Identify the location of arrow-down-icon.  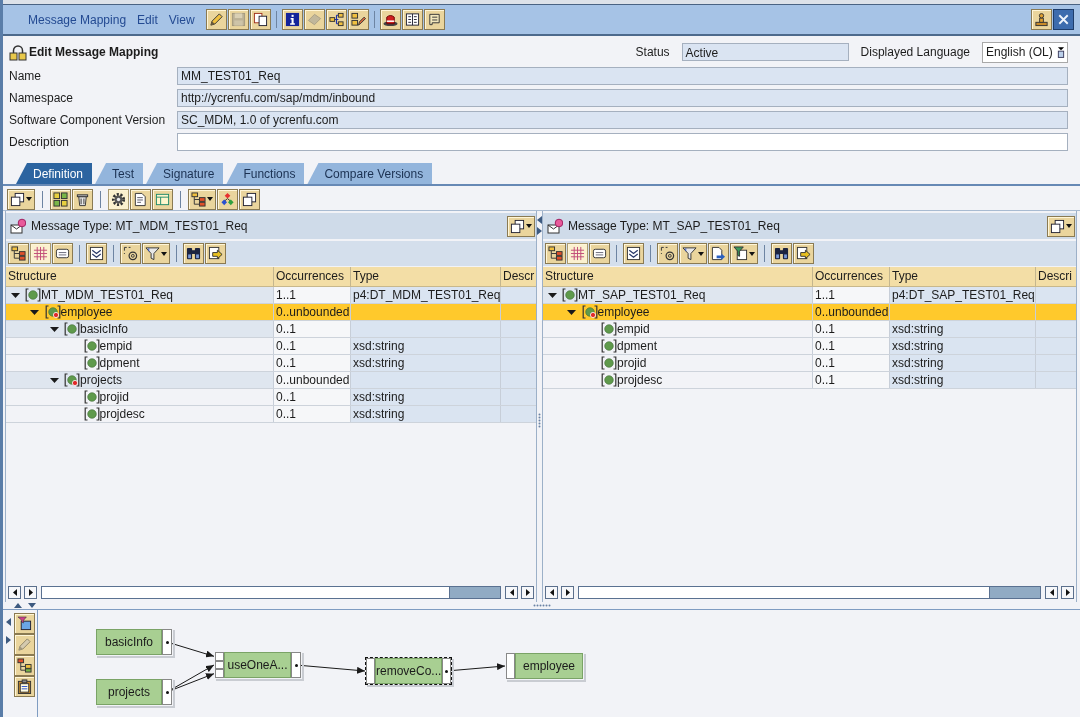
(32, 605).